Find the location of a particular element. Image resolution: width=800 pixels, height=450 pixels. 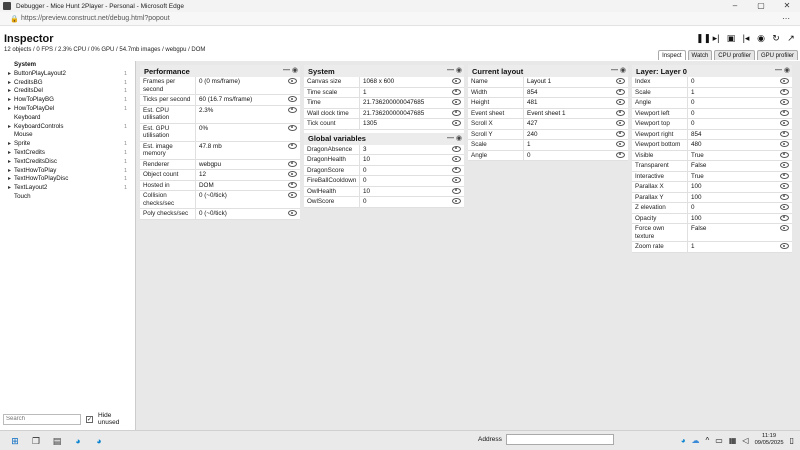

property-value-cell: Event sheet 1 is located at coordinates (576, 114).